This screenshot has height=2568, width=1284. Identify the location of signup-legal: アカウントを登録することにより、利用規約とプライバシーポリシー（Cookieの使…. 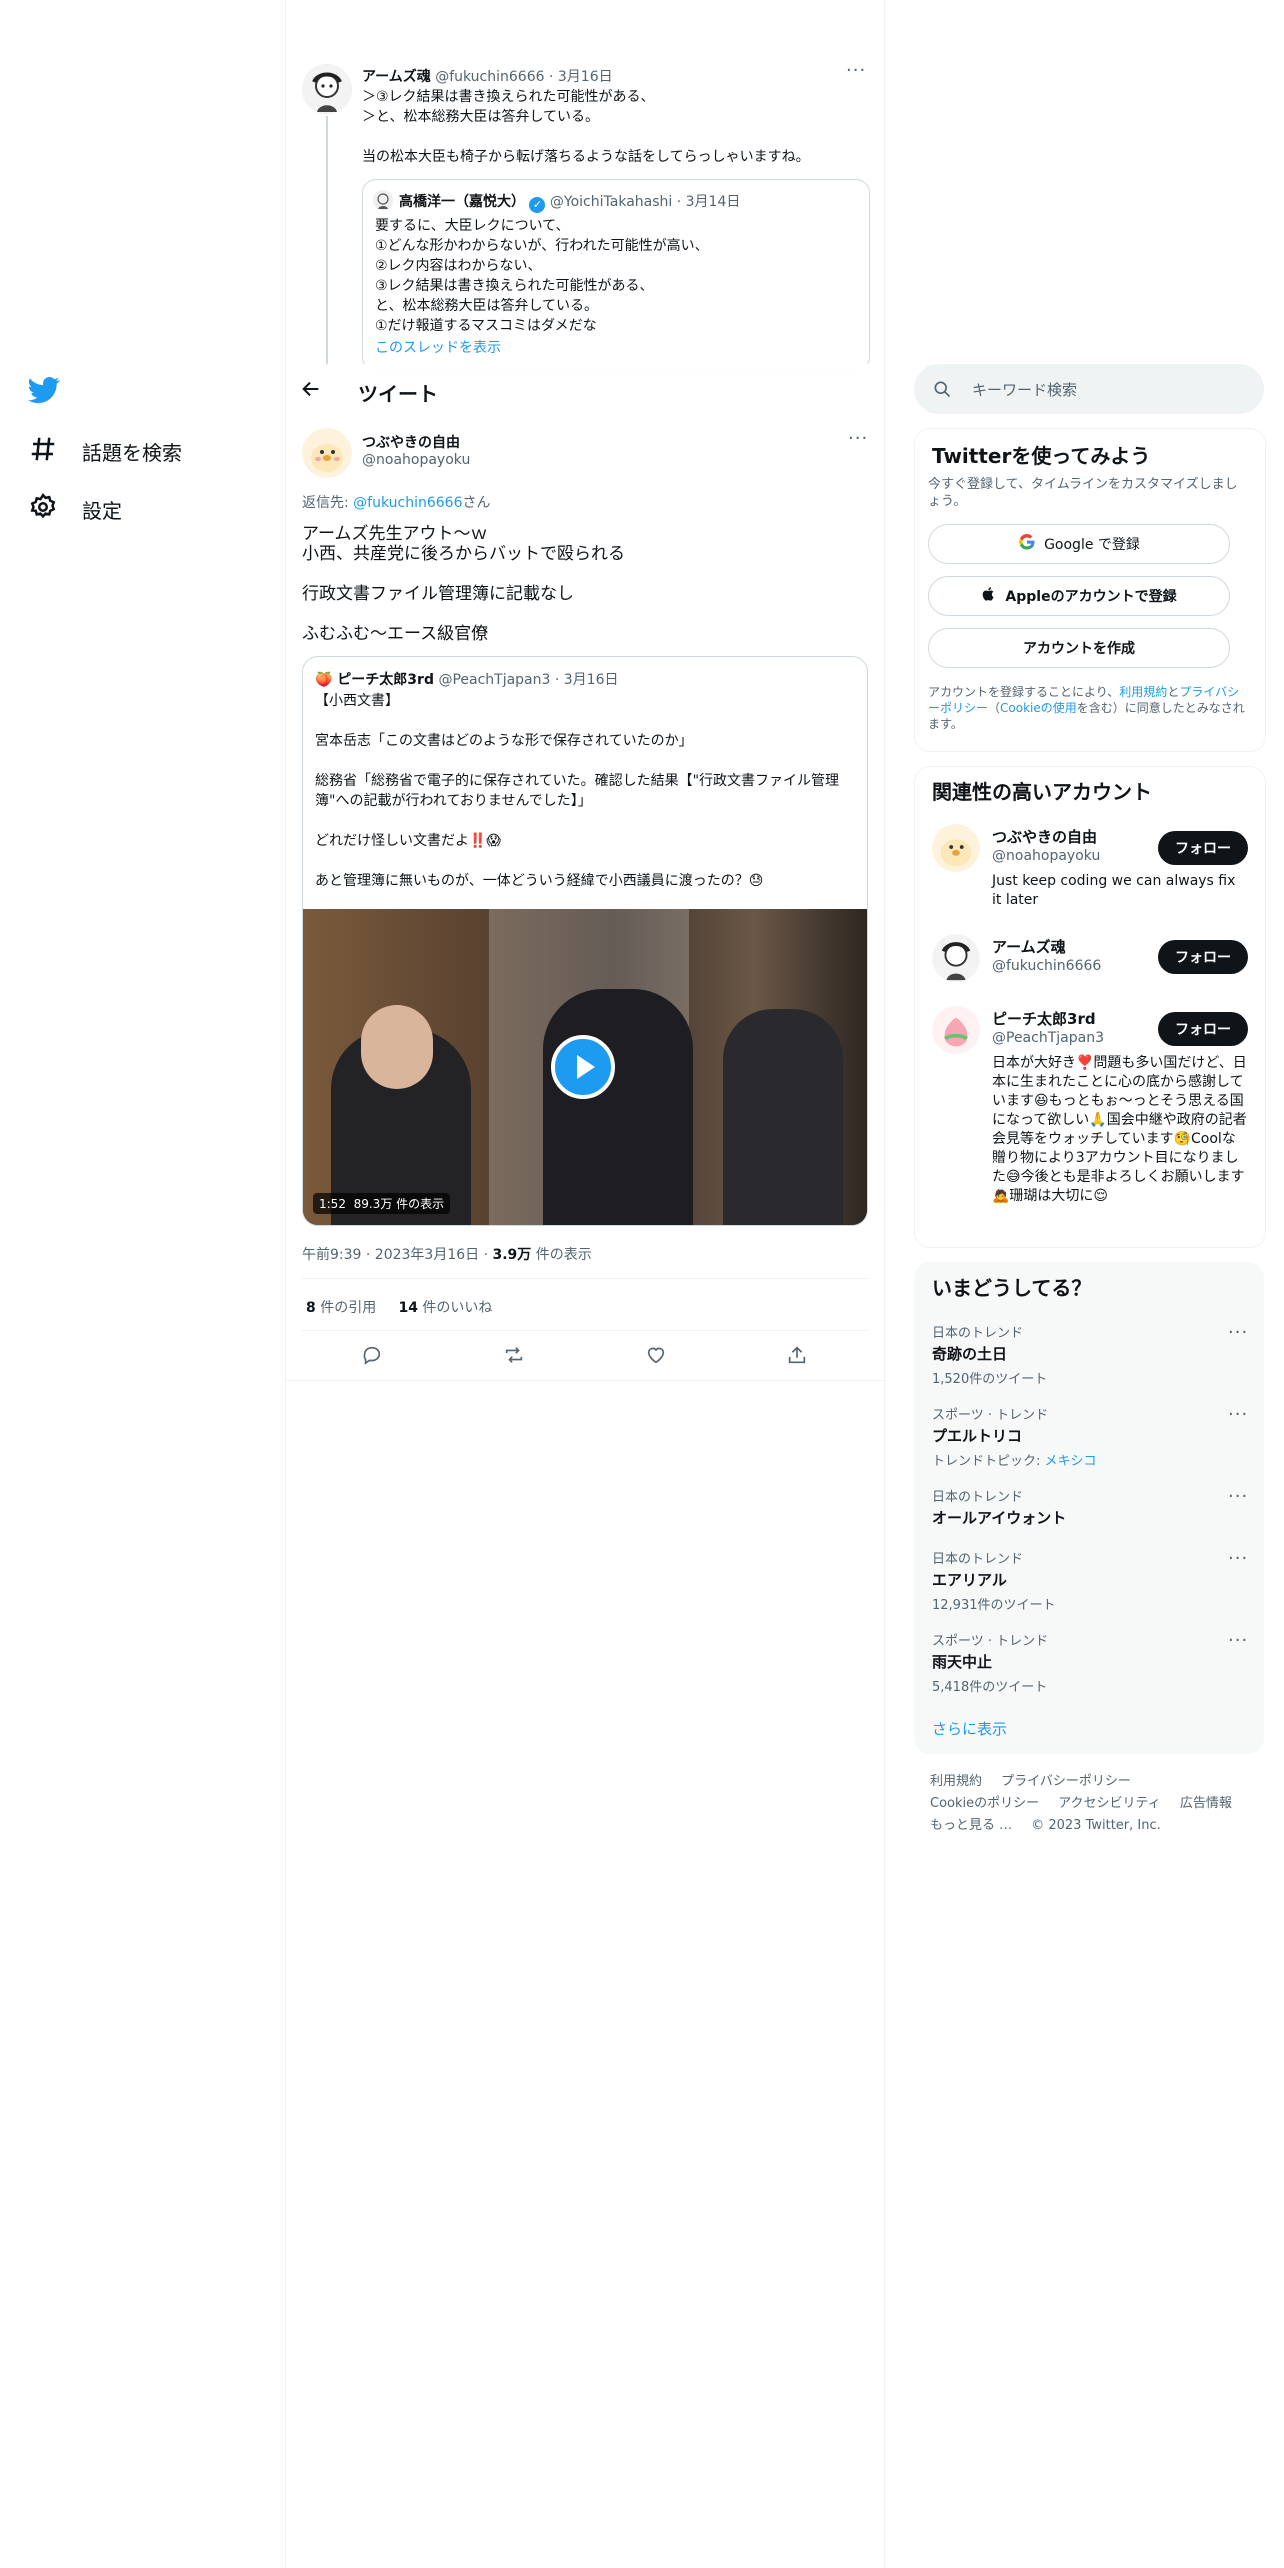
(1088, 708).